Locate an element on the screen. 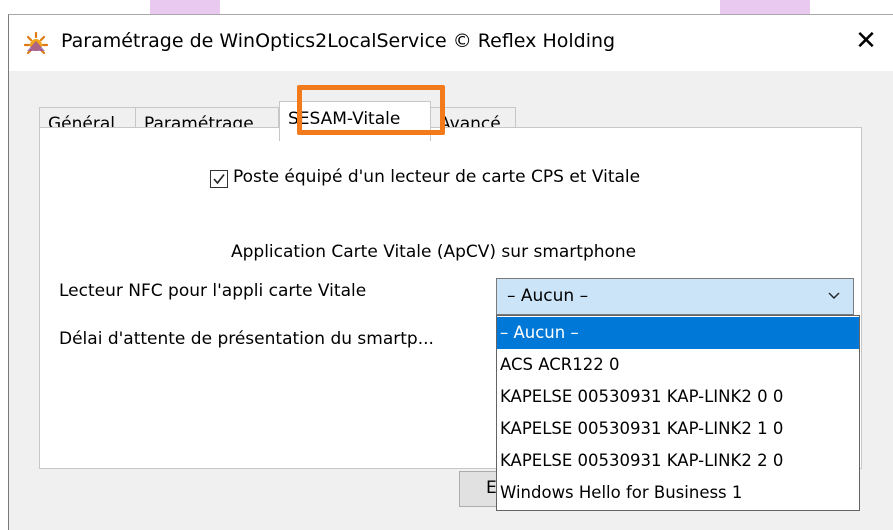  cps-vitale-checkbox is located at coordinates (219, 179).